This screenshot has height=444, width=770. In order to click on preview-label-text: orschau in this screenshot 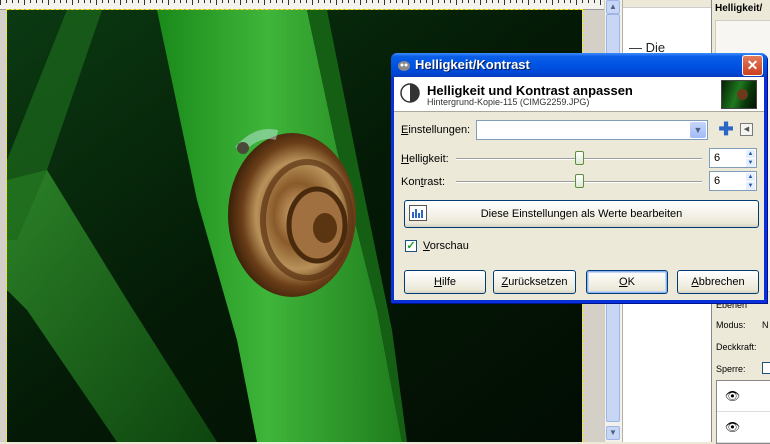, I will do `click(449, 246)`.